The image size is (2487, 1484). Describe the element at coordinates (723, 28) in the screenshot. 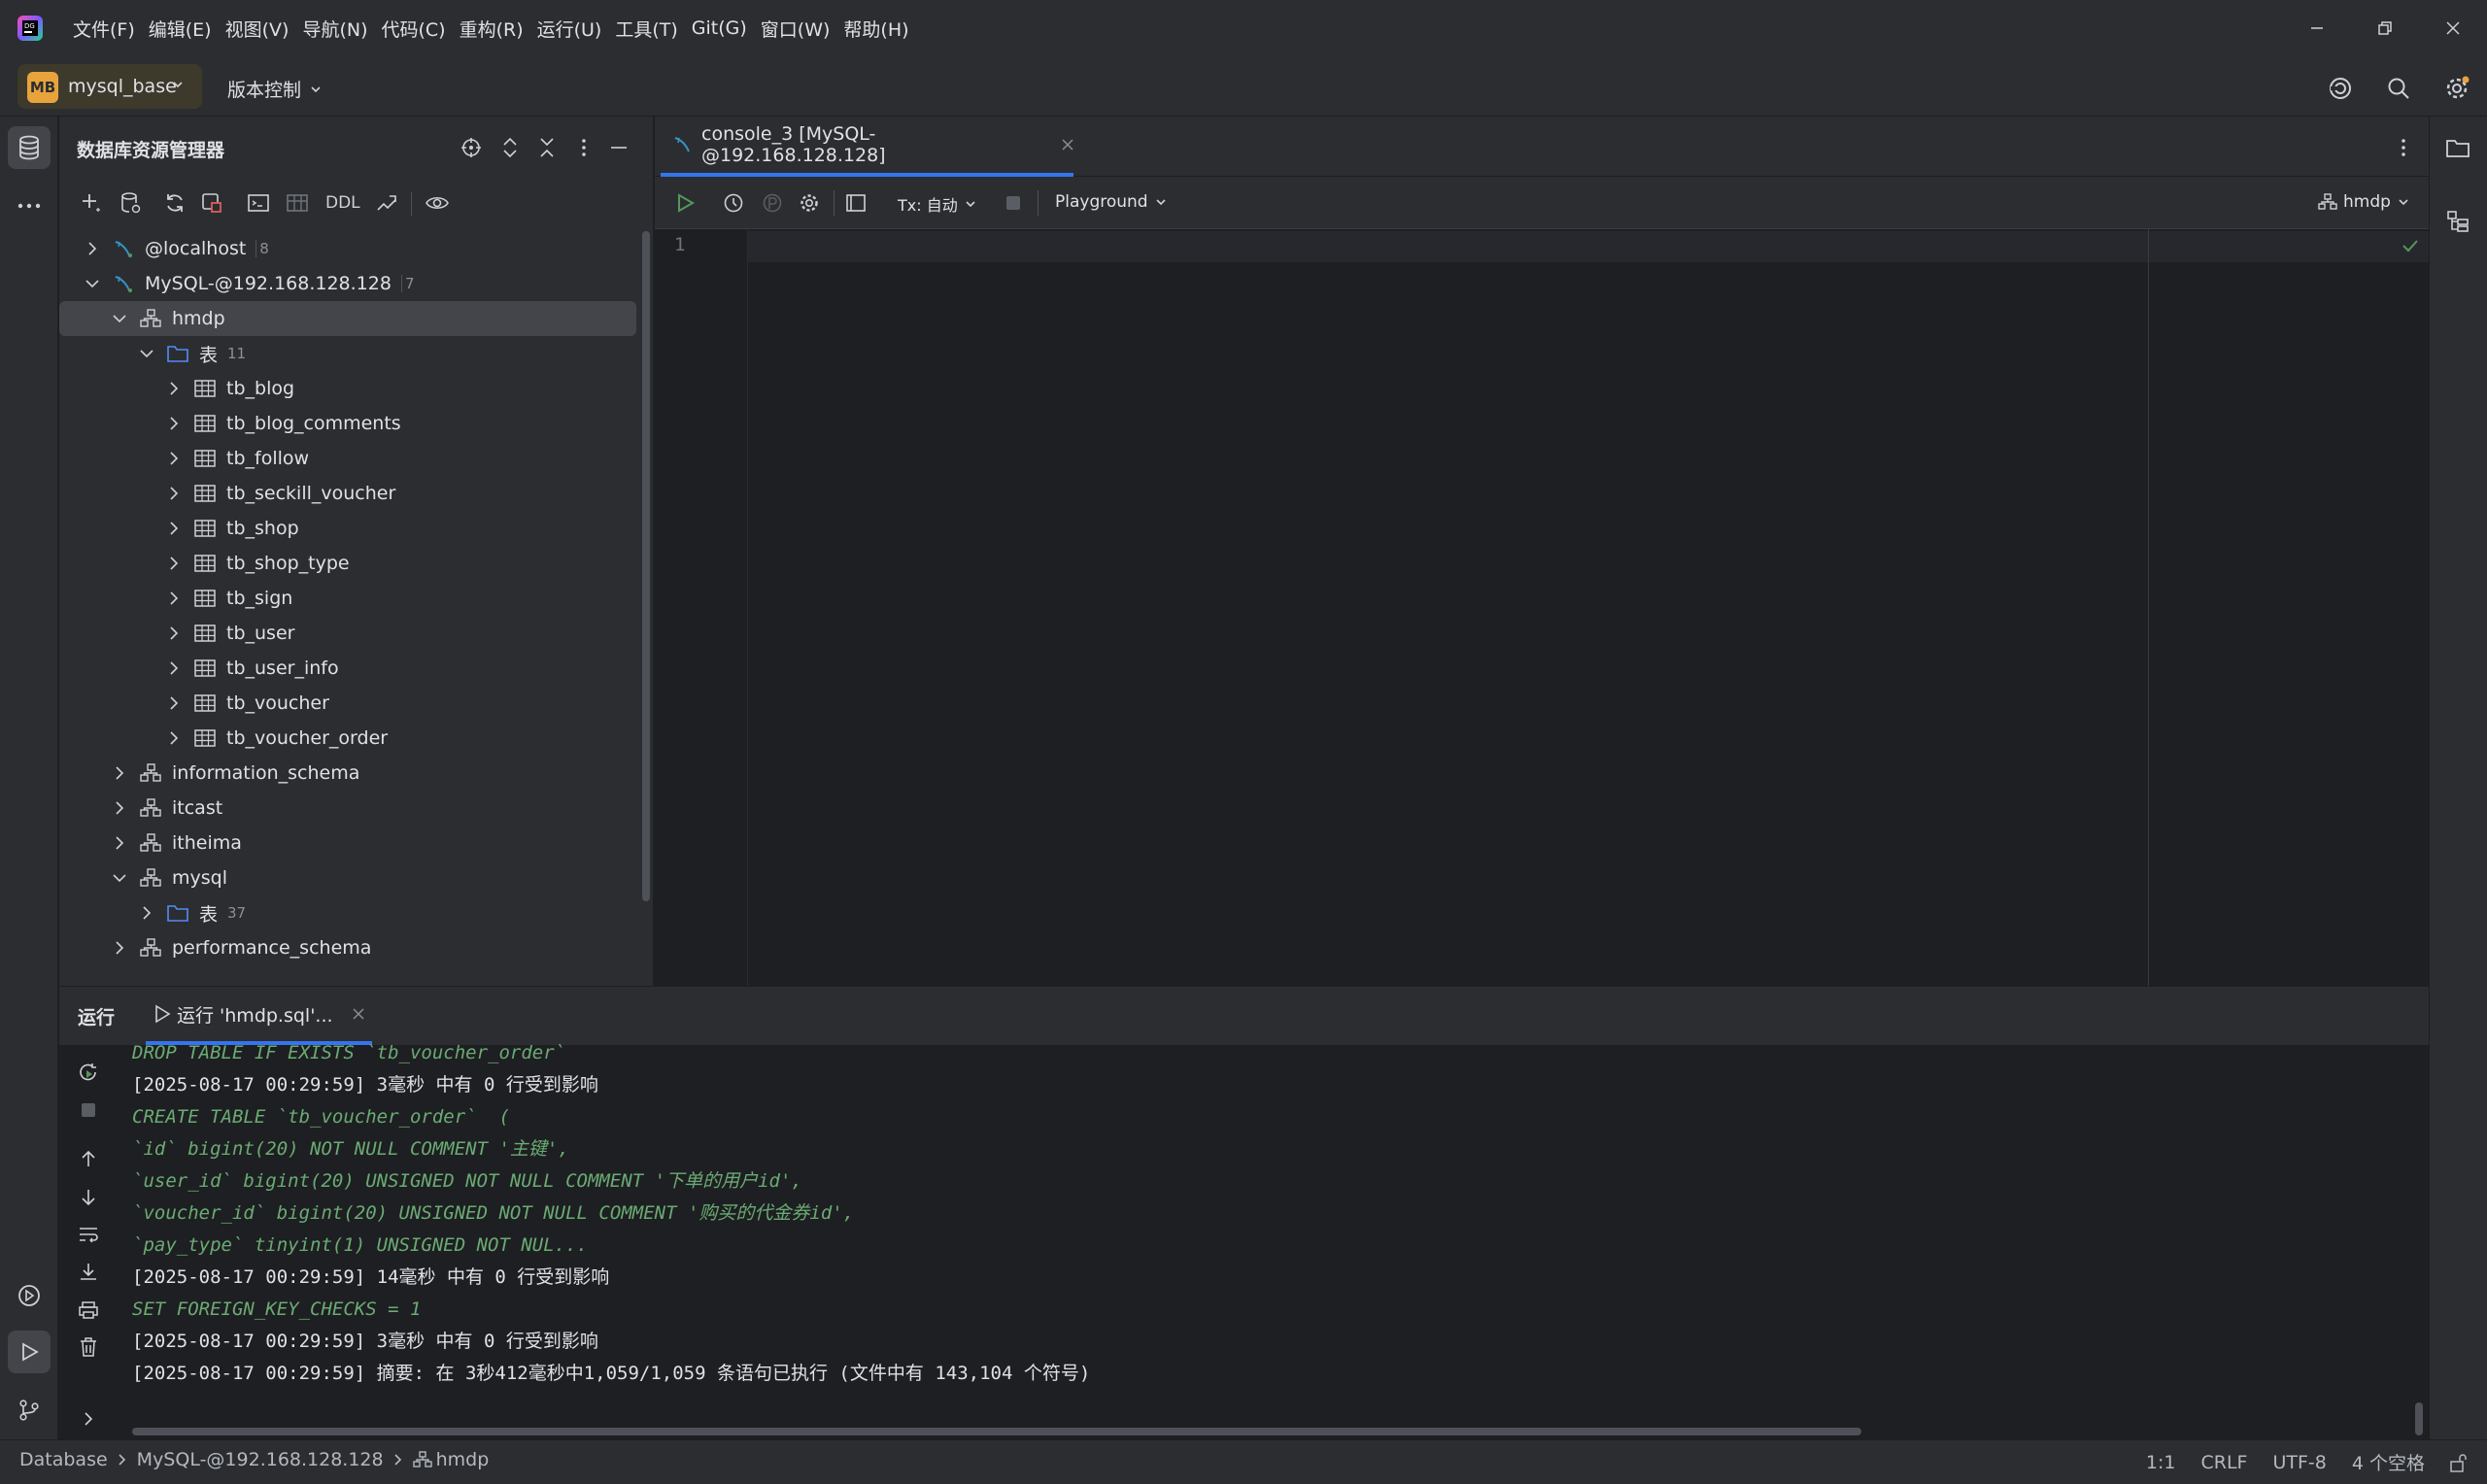

I see `menu-item: Git(G)` at that location.